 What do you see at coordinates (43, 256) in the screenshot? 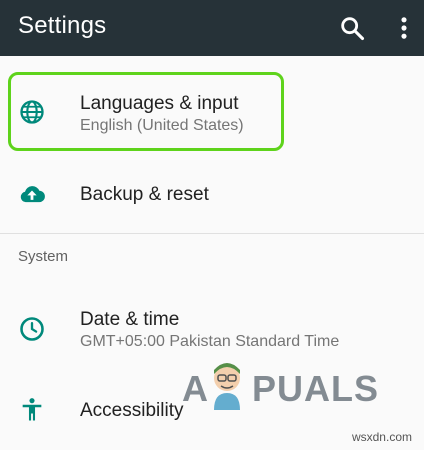
I see `section-header-system: System` at bounding box center [43, 256].